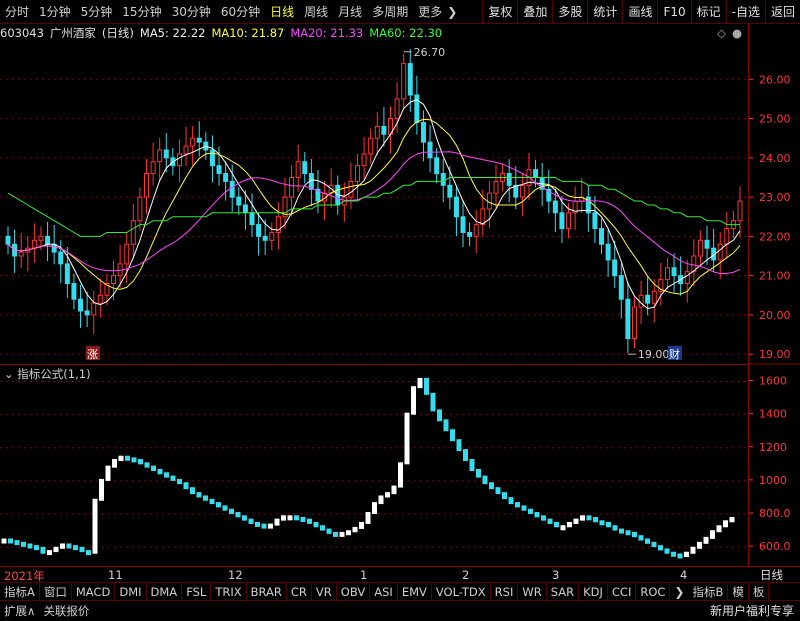 The height and width of the screenshot is (621, 800). I want to click on indicator-tab: 窗口, so click(56, 591).